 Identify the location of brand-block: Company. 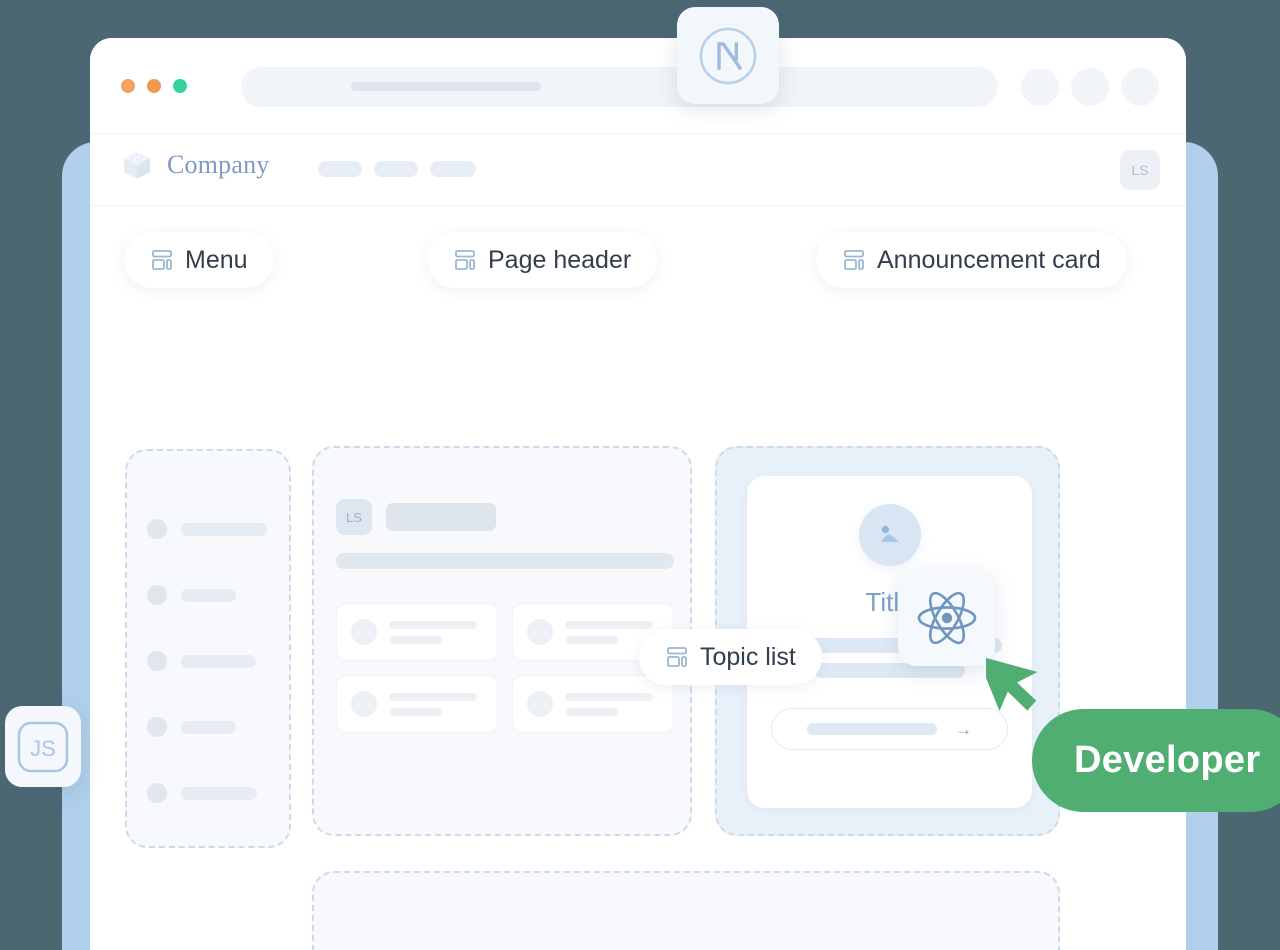
(195, 165).